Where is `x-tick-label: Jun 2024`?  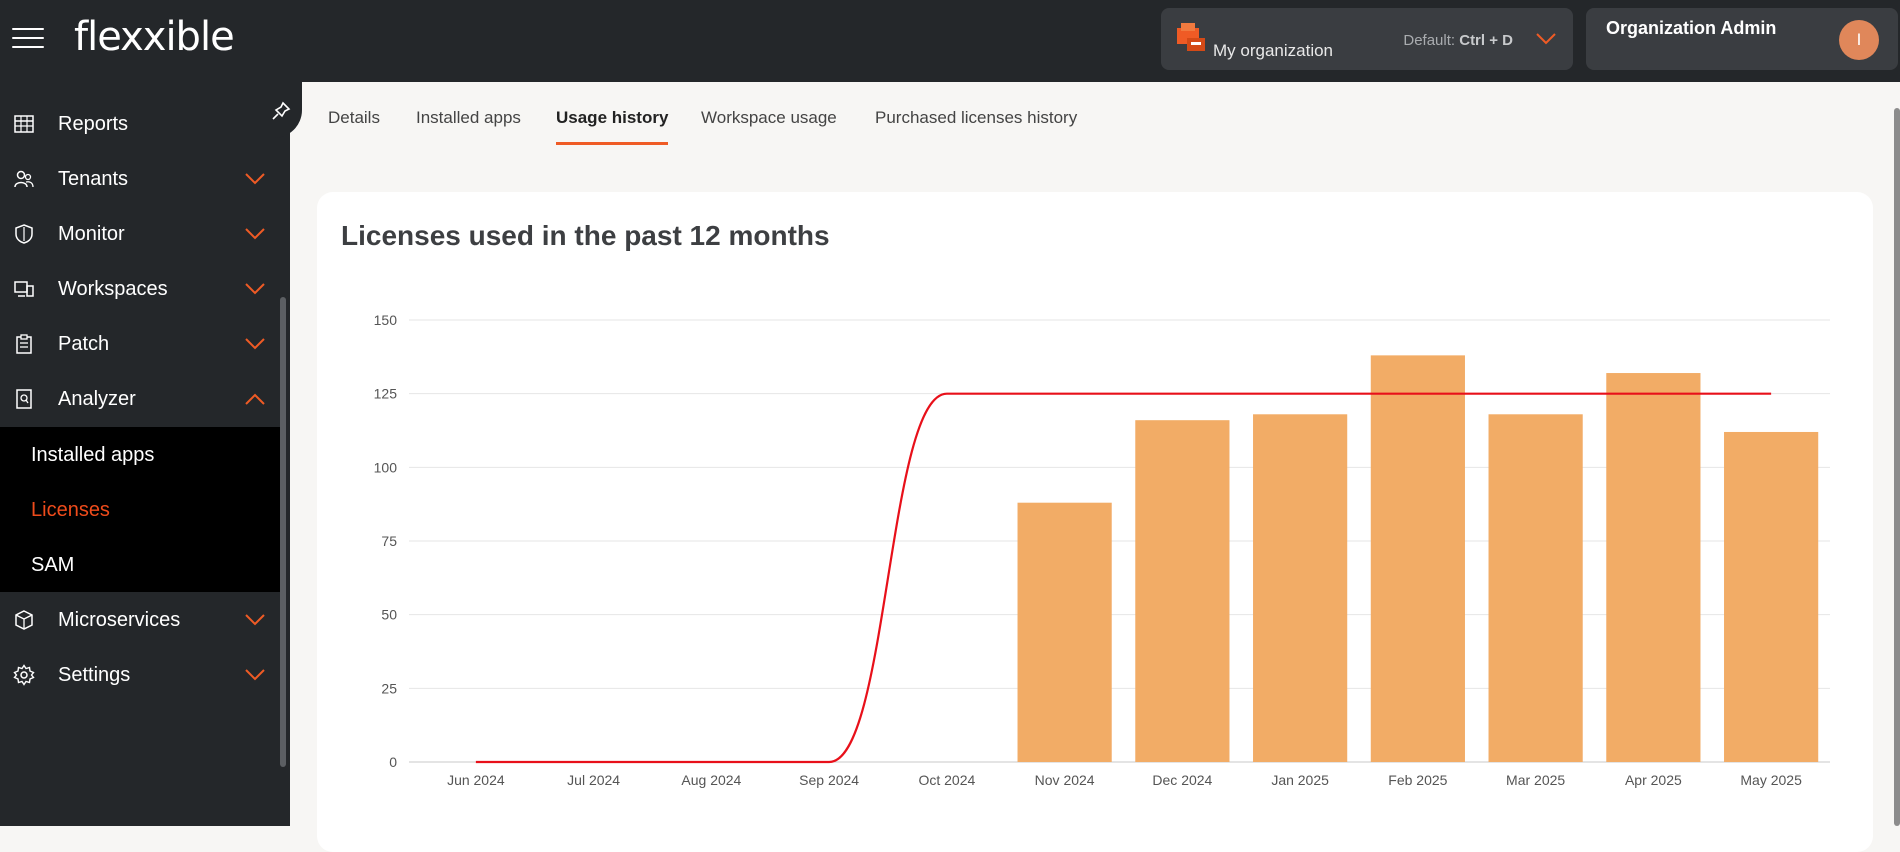
x-tick-label: Jun 2024 is located at coordinates (476, 780).